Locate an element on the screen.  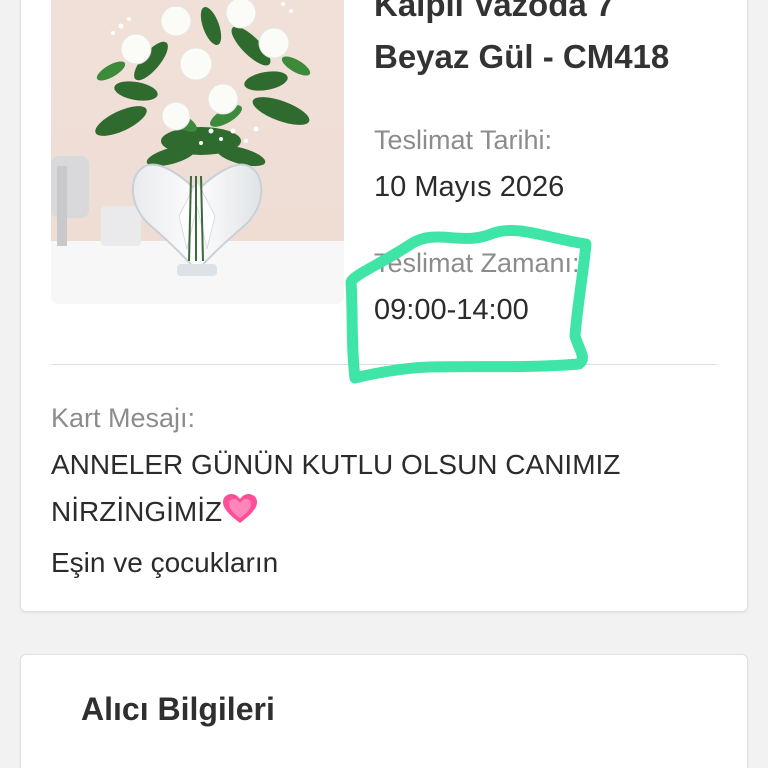
delivery-time-label: Teslimat Zamanı: is located at coordinates (477, 263).